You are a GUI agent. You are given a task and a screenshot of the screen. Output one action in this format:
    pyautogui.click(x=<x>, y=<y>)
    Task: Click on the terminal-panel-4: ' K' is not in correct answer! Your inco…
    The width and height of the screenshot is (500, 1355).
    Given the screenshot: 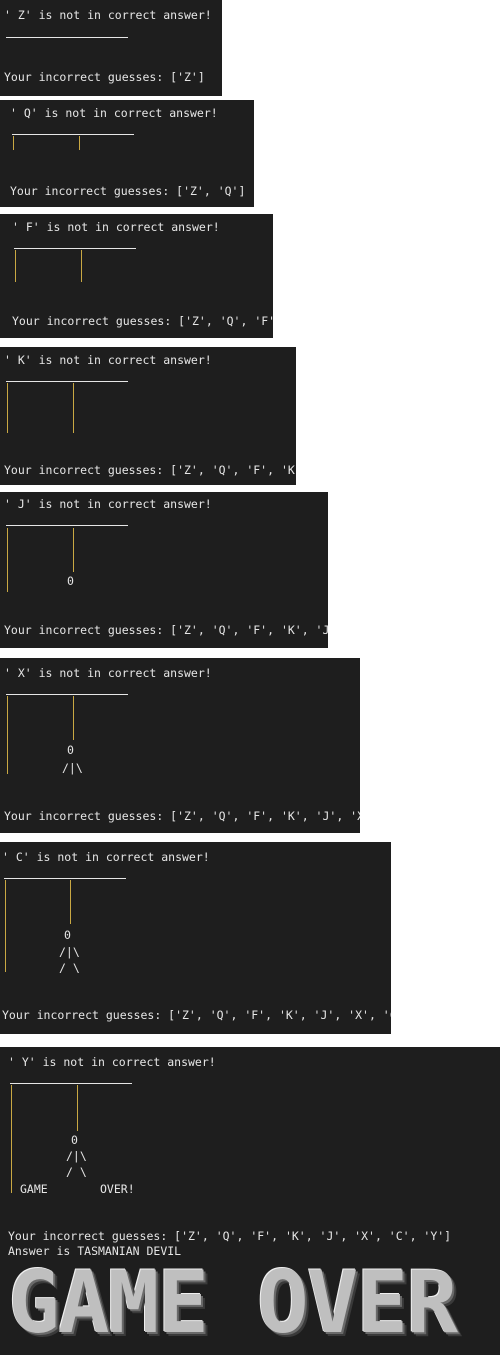 What is the action you would take?
    pyautogui.click(x=148, y=416)
    